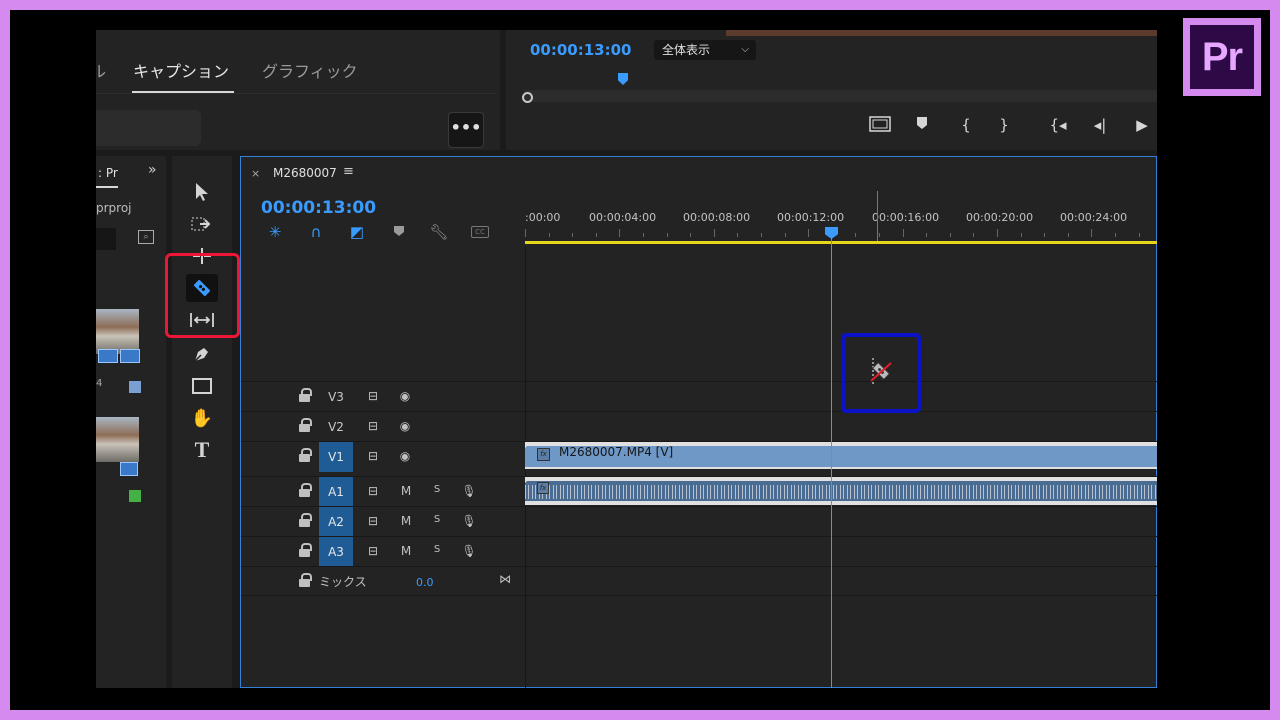 The width and height of the screenshot is (1280, 720). What do you see at coordinates (357, 232) in the screenshot?
I see `linked-selection-icon: ◩` at bounding box center [357, 232].